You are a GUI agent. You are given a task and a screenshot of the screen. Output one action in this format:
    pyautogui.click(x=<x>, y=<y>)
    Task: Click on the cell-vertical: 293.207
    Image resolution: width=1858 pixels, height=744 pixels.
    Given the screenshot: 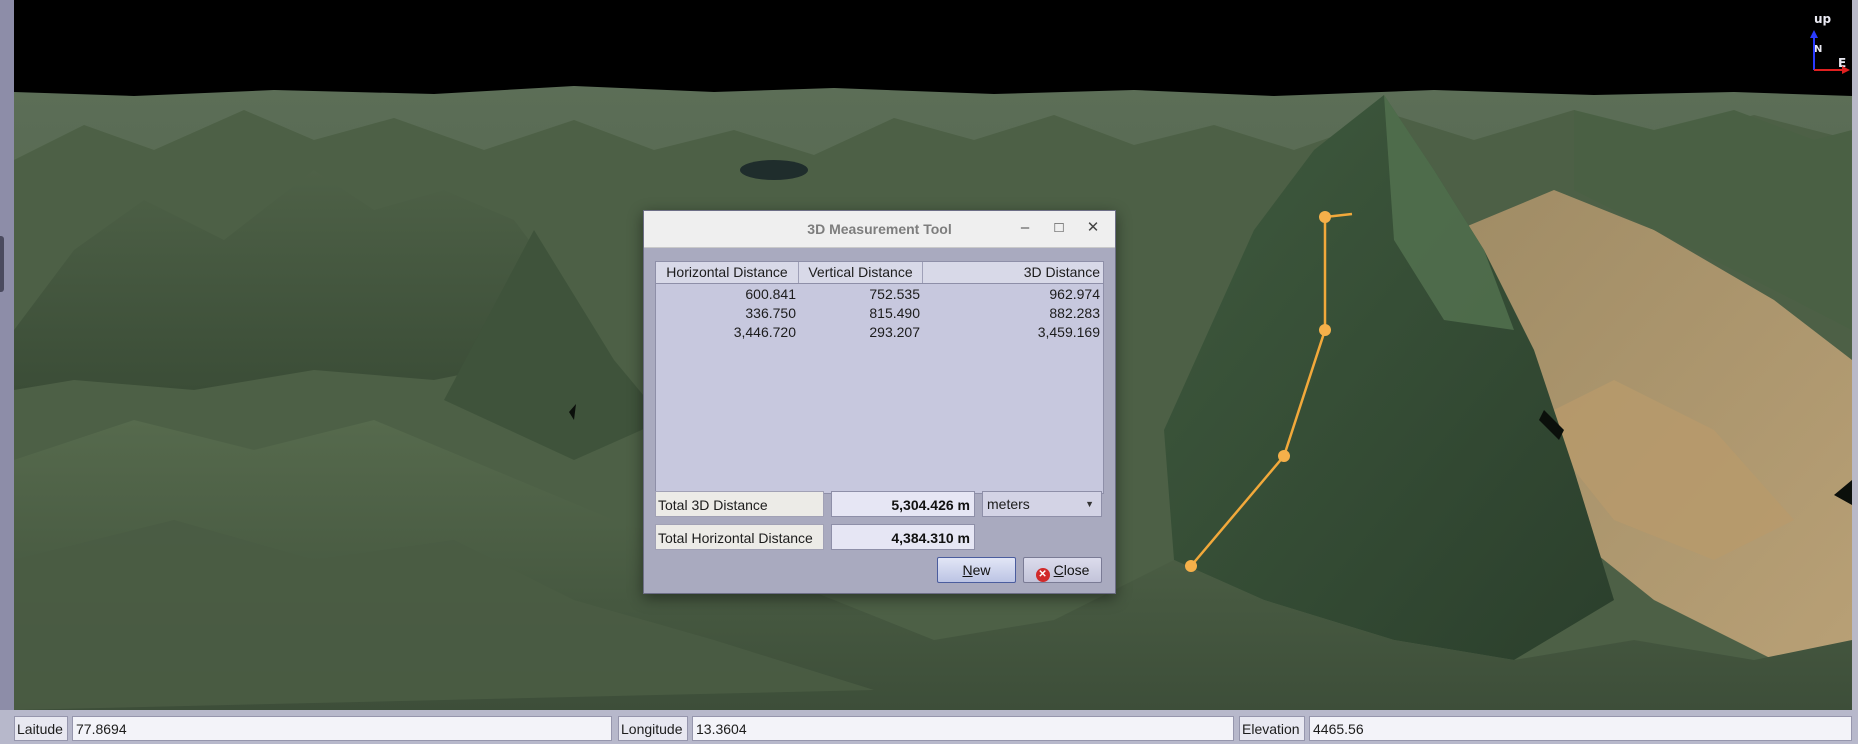 What is the action you would take?
    pyautogui.click(x=894, y=332)
    